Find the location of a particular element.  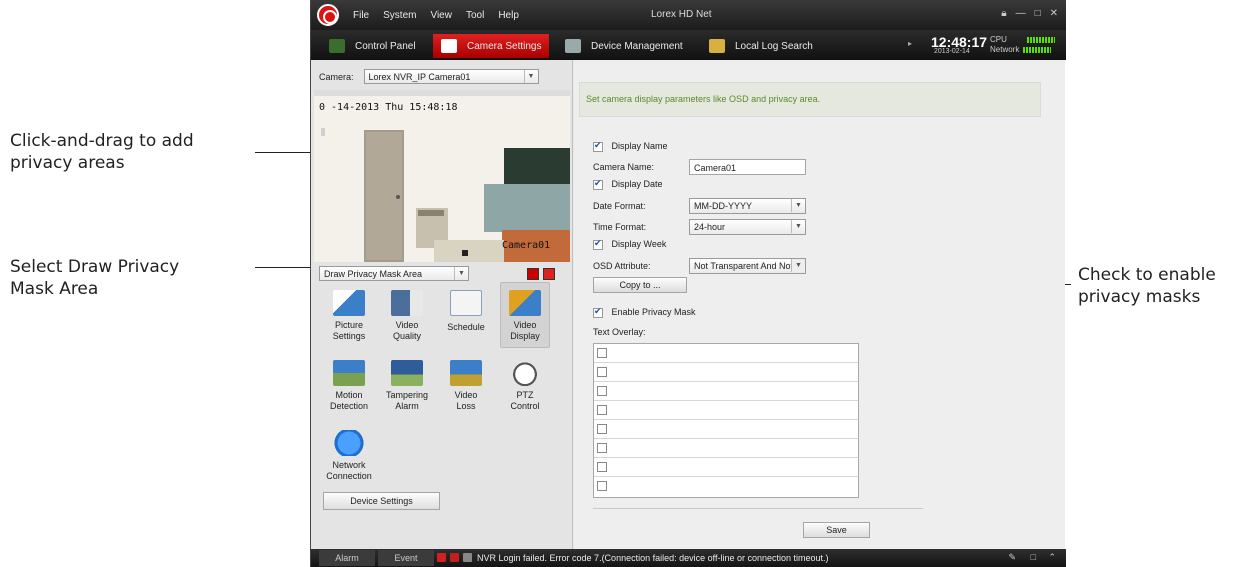

menu-system: System is located at coordinates (399, 15).